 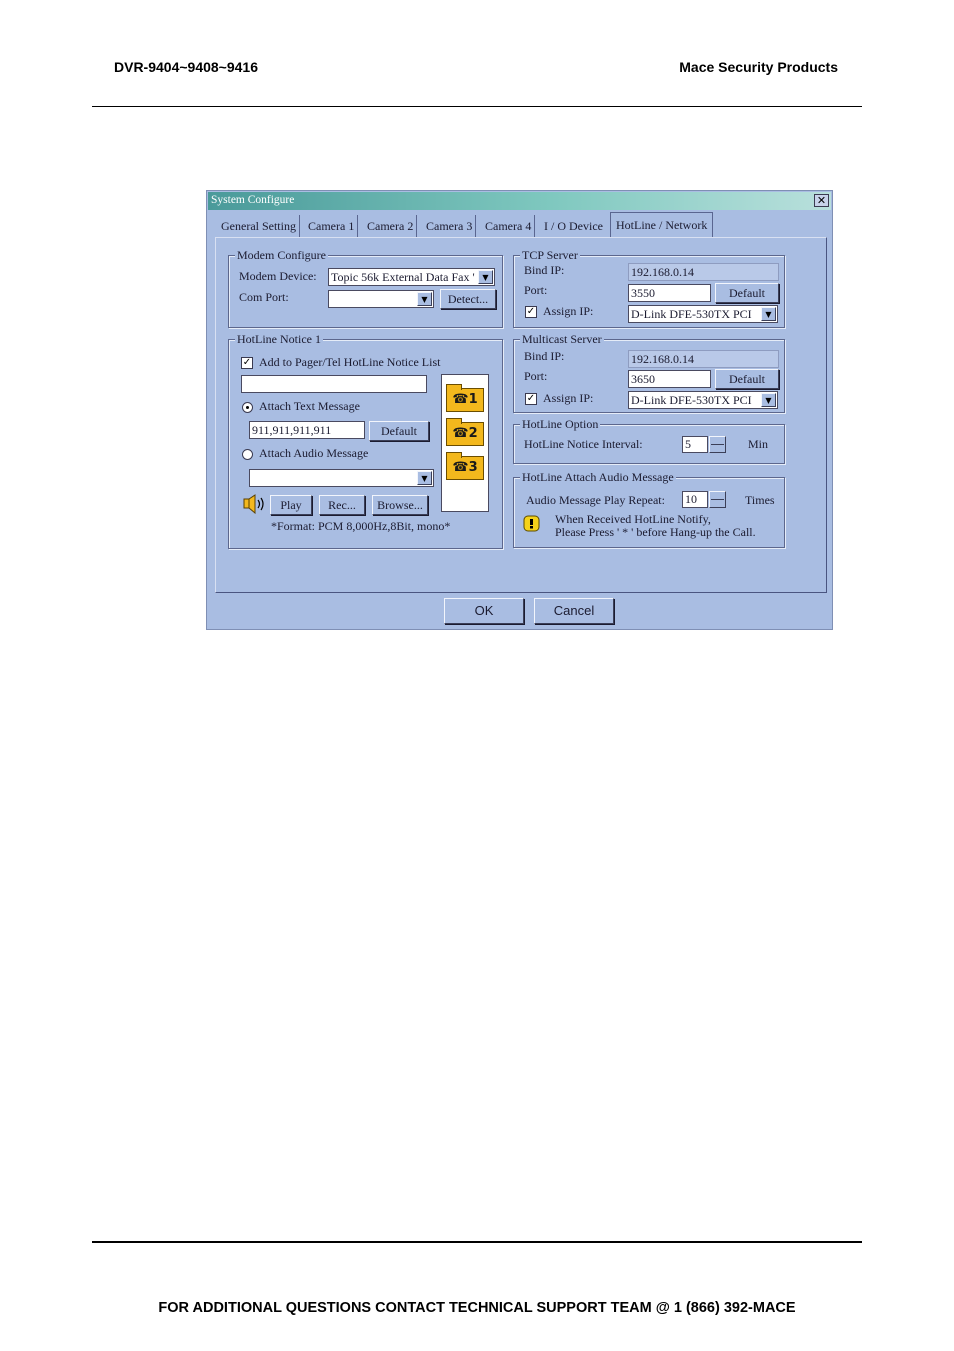 What do you see at coordinates (361, 526) in the screenshot?
I see `audio-format-note: *Format: PCM 8,000Hz,8Bit, mono*` at bounding box center [361, 526].